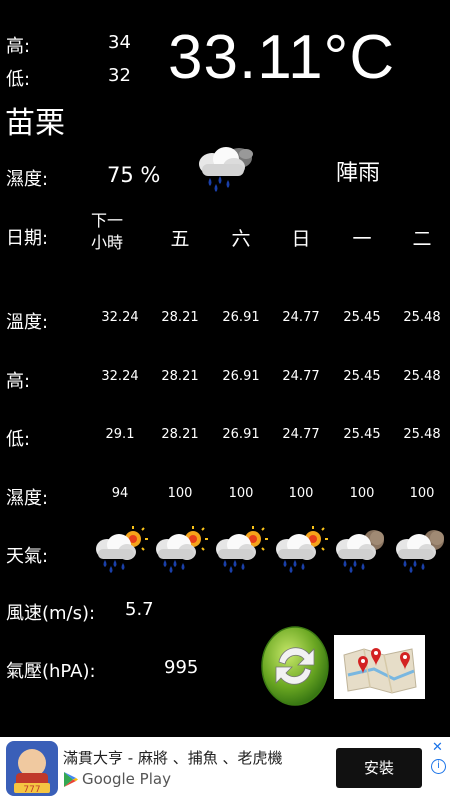 The image size is (450, 800). What do you see at coordinates (18, 79) in the screenshot?
I see `today-low-label: 低:` at bounding box center [18, 79].